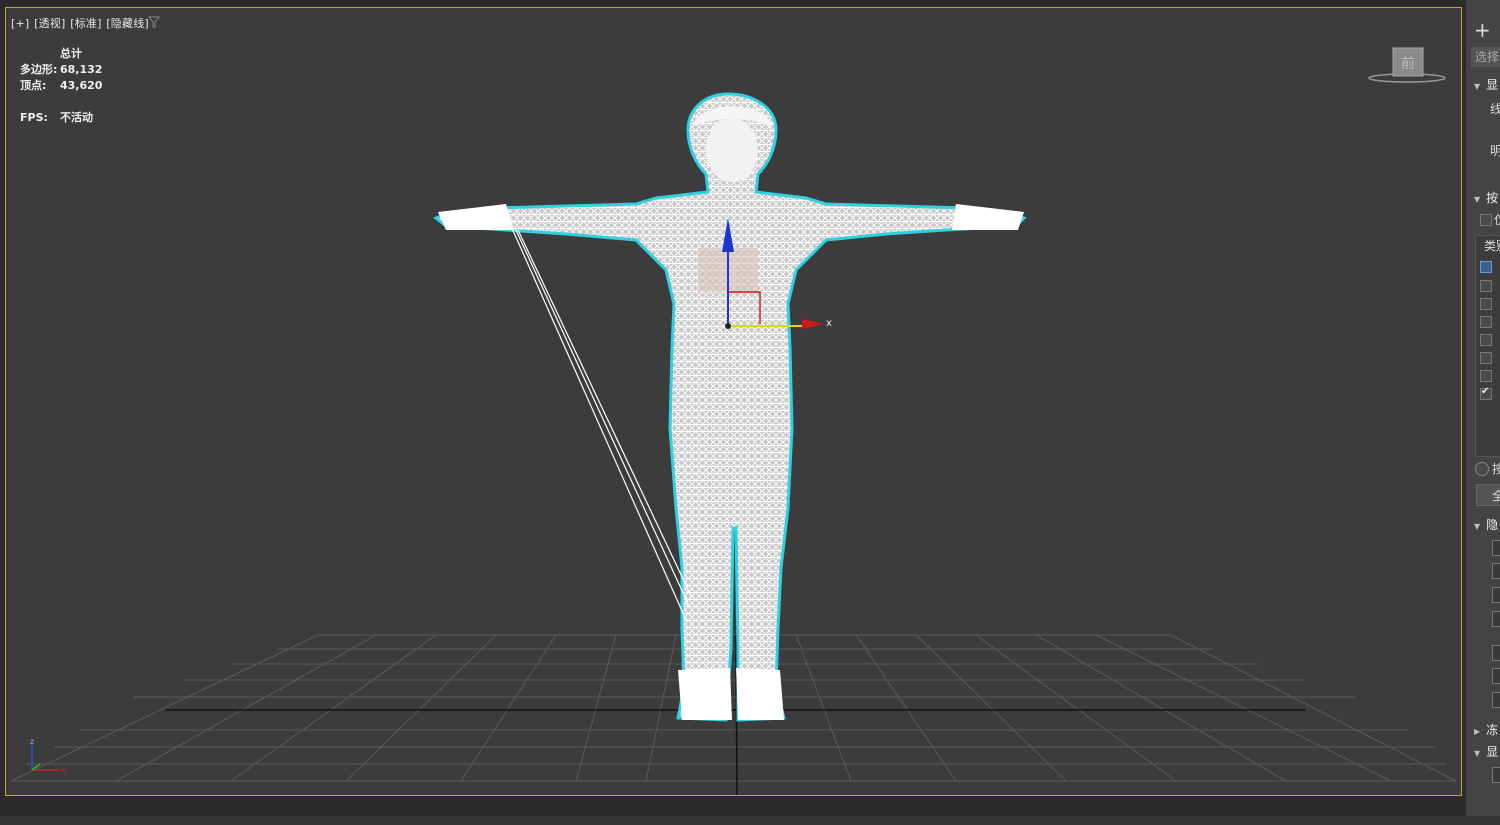 The image size is (1500, 825). I want to click on grid-center-lines, so click(736, 714).